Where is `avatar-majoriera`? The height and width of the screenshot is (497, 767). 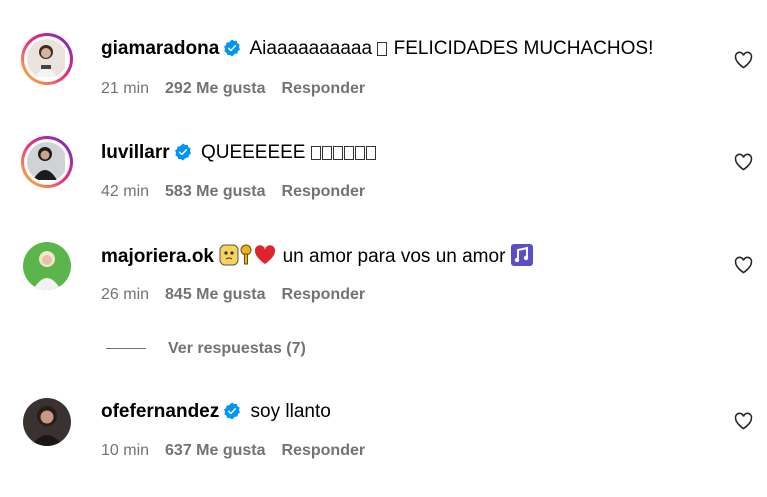 avatar-majoriera is located at coordinates (47, 266).